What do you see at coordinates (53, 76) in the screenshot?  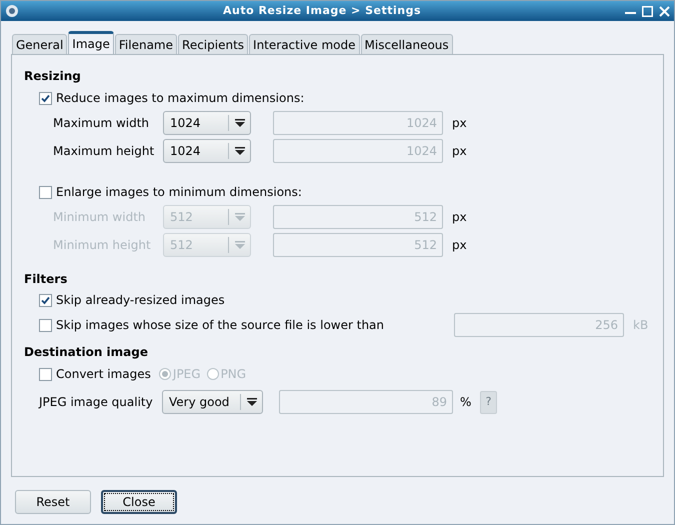 I see `section-heading: Resizing` at bounding box center [53, 76].